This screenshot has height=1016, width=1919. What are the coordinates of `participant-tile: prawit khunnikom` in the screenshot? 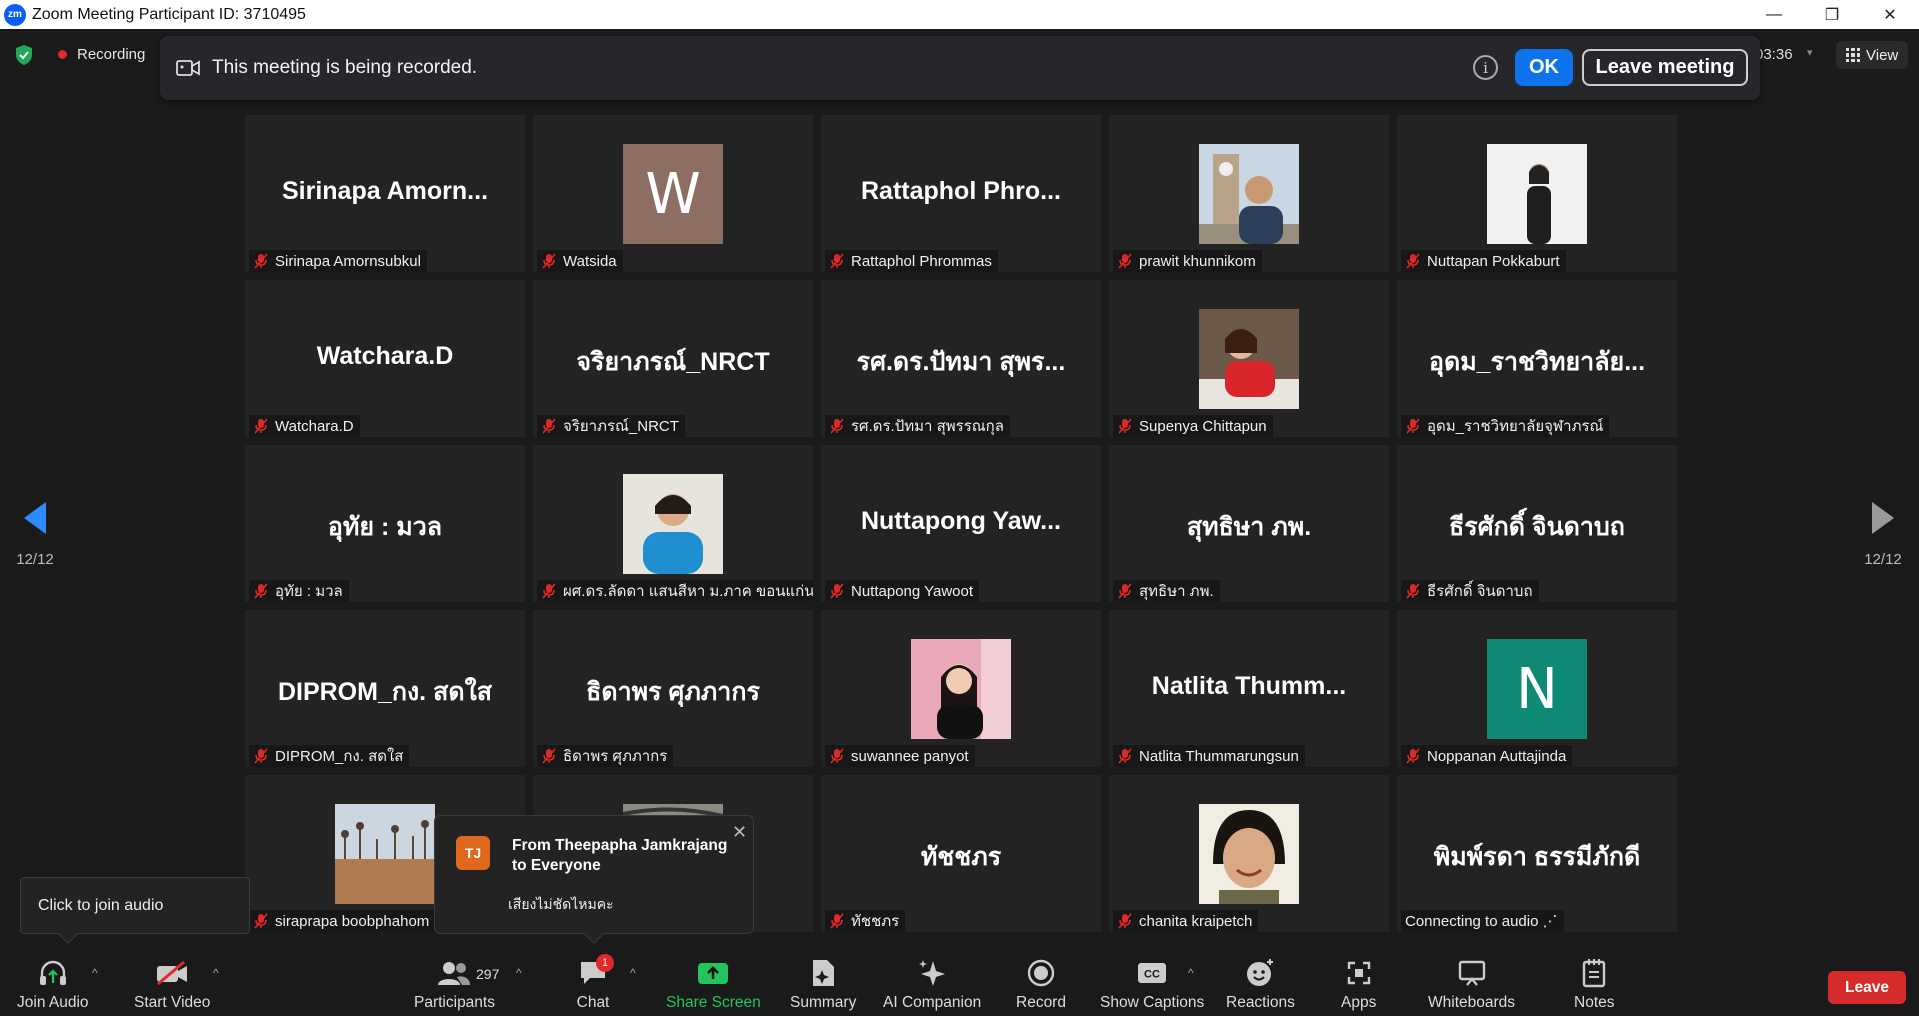 It's located at (1249, 193).